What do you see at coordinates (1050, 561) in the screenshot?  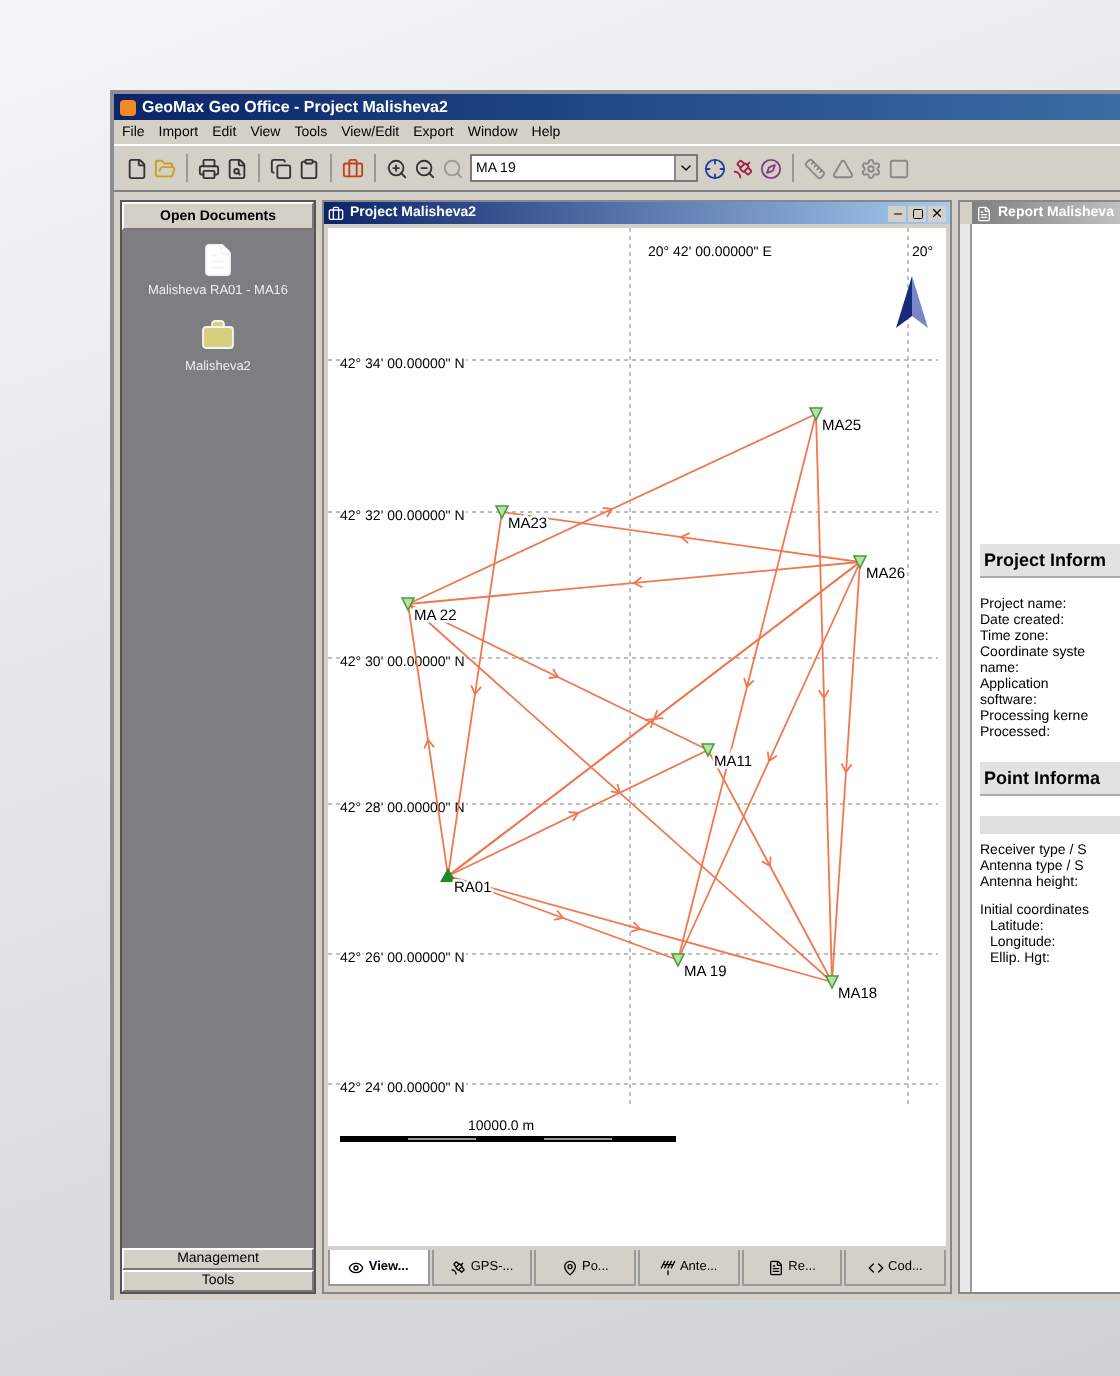 I see `section-heading: Project Inform` at bounding box center [1050, 561].